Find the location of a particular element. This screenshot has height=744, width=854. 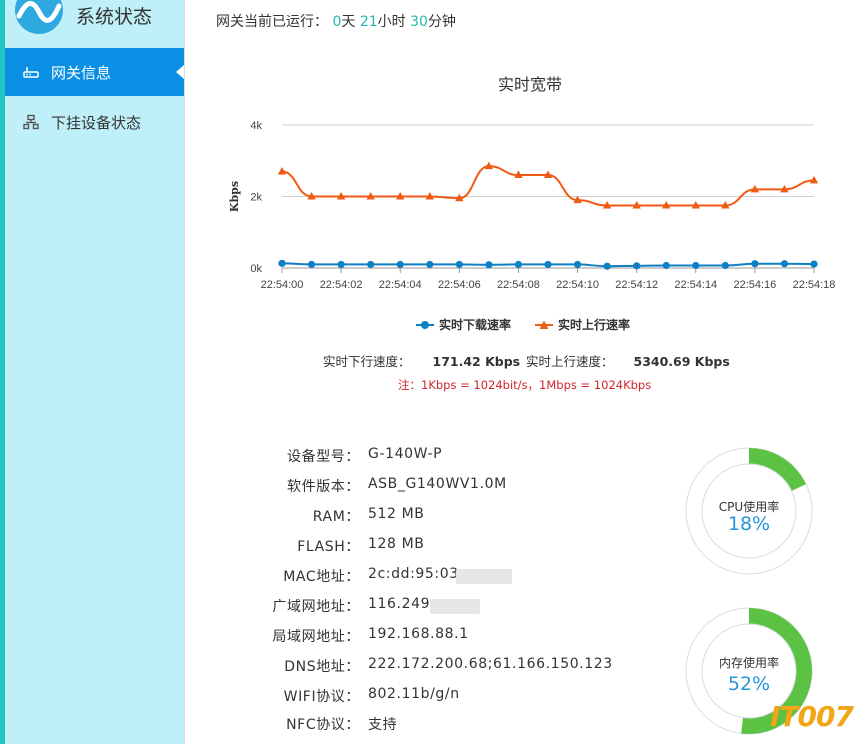

sidebar-item-devices-status: 下挂设备状态 is located at coordinates (94, 122).